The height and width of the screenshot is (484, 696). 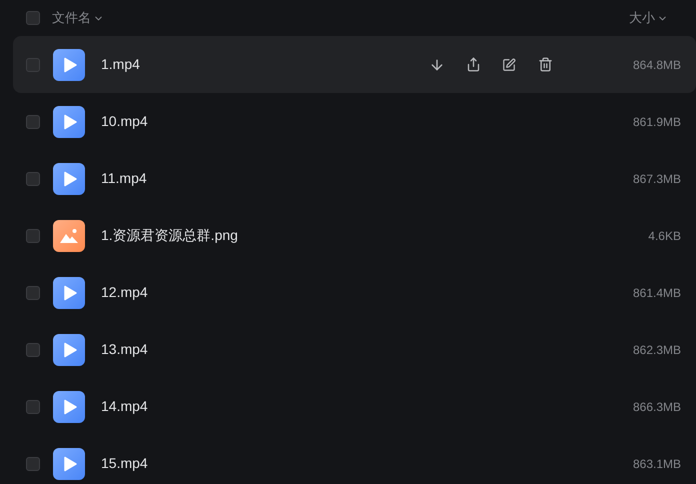 What do you see at coordinates (124, 349) in the screenshot?
I see `file-name: 13.mp4` at bounding box center [124, 349].